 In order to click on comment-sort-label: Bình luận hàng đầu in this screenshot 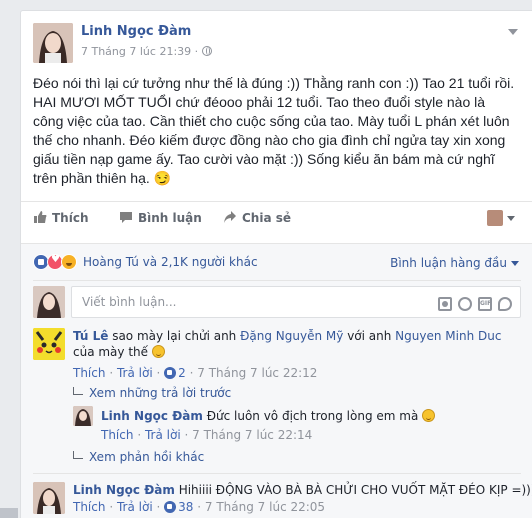, I will do `click(448, 263)`.